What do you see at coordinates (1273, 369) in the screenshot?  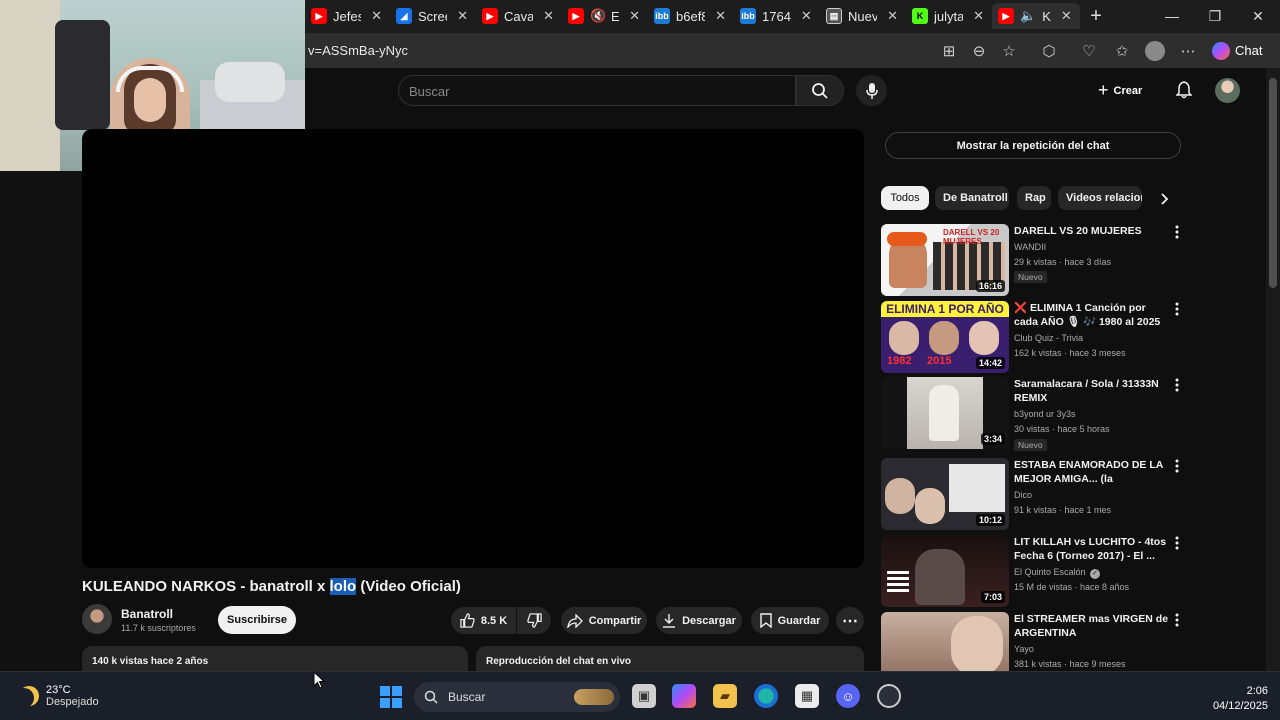 I see `page-scrollbar` at bounding box center [1273, 369].